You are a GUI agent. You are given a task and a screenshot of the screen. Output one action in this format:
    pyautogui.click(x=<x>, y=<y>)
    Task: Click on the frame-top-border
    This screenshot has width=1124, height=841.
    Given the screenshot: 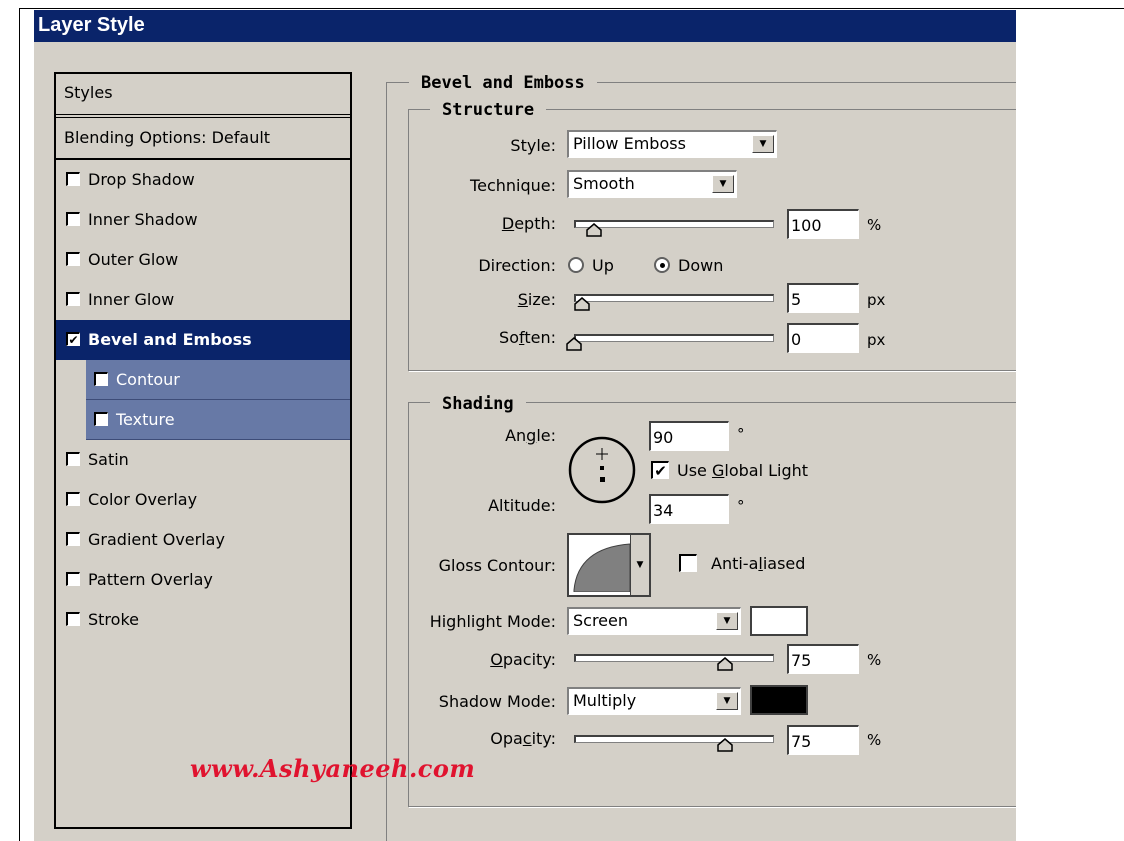 What is the action you would take?
    pyautogui.click(x=571, y=8)
    